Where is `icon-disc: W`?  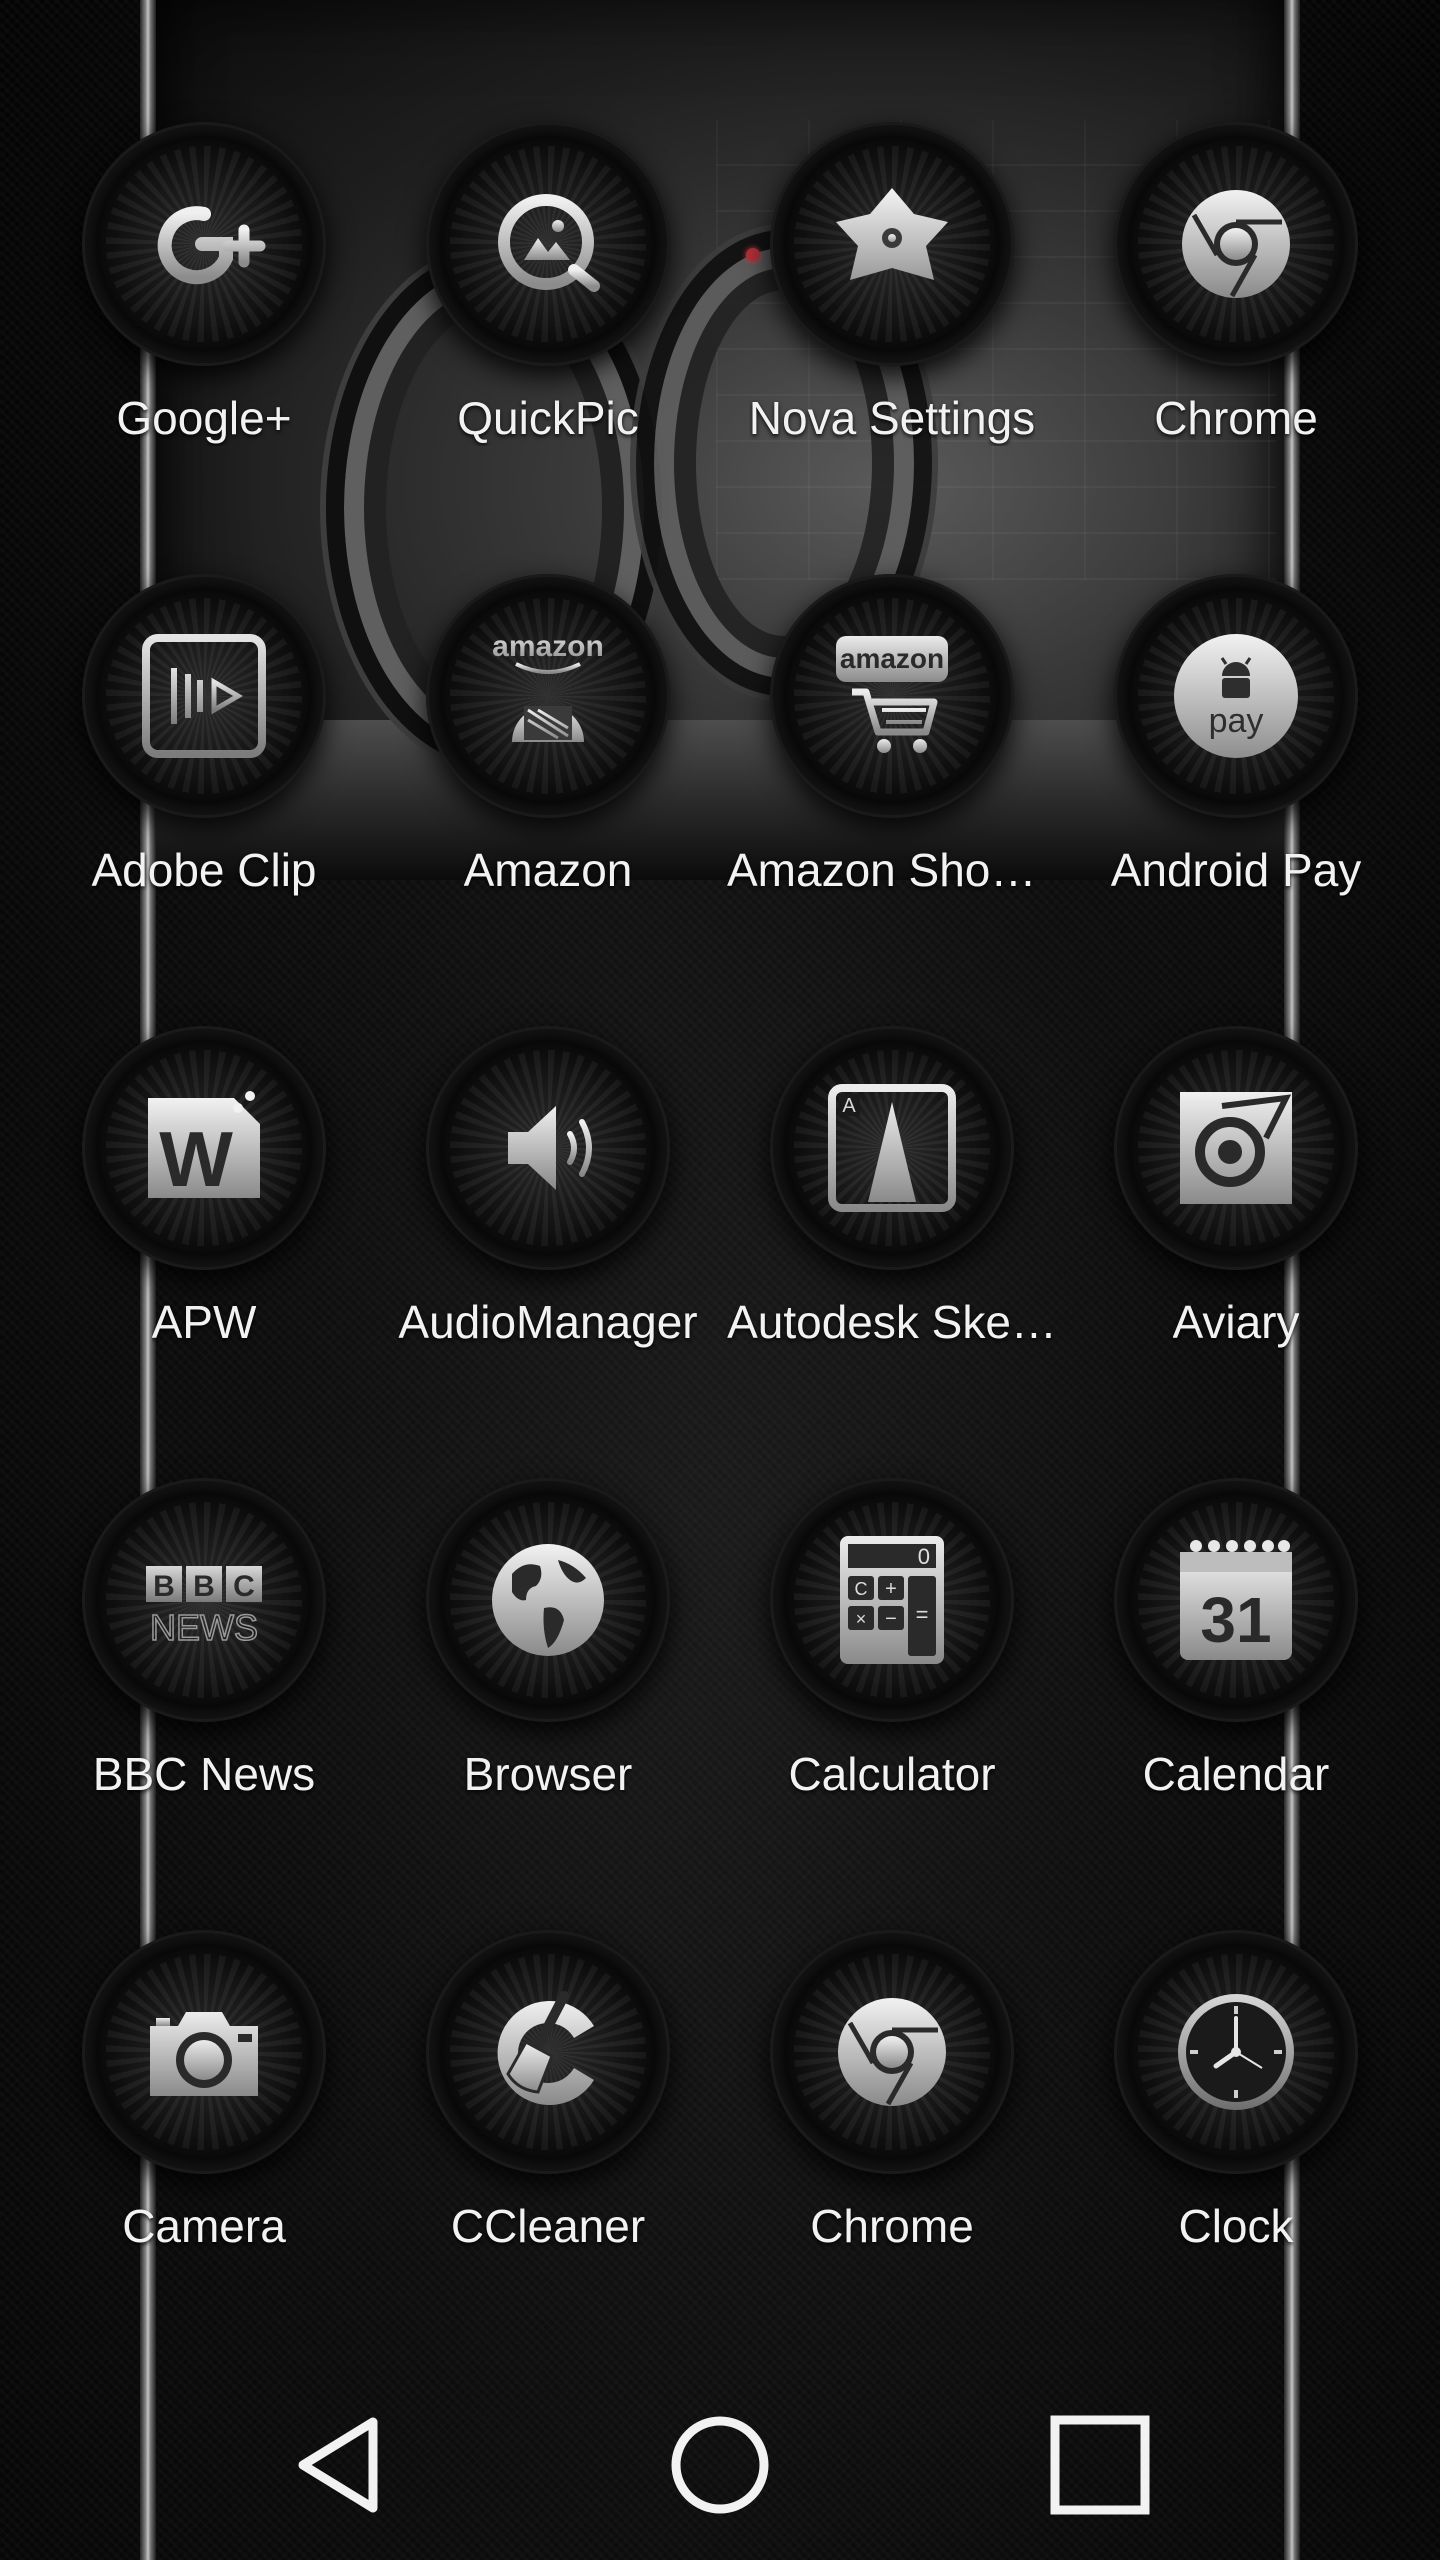
icon-disc: W is located at coordinates (204, 1148).